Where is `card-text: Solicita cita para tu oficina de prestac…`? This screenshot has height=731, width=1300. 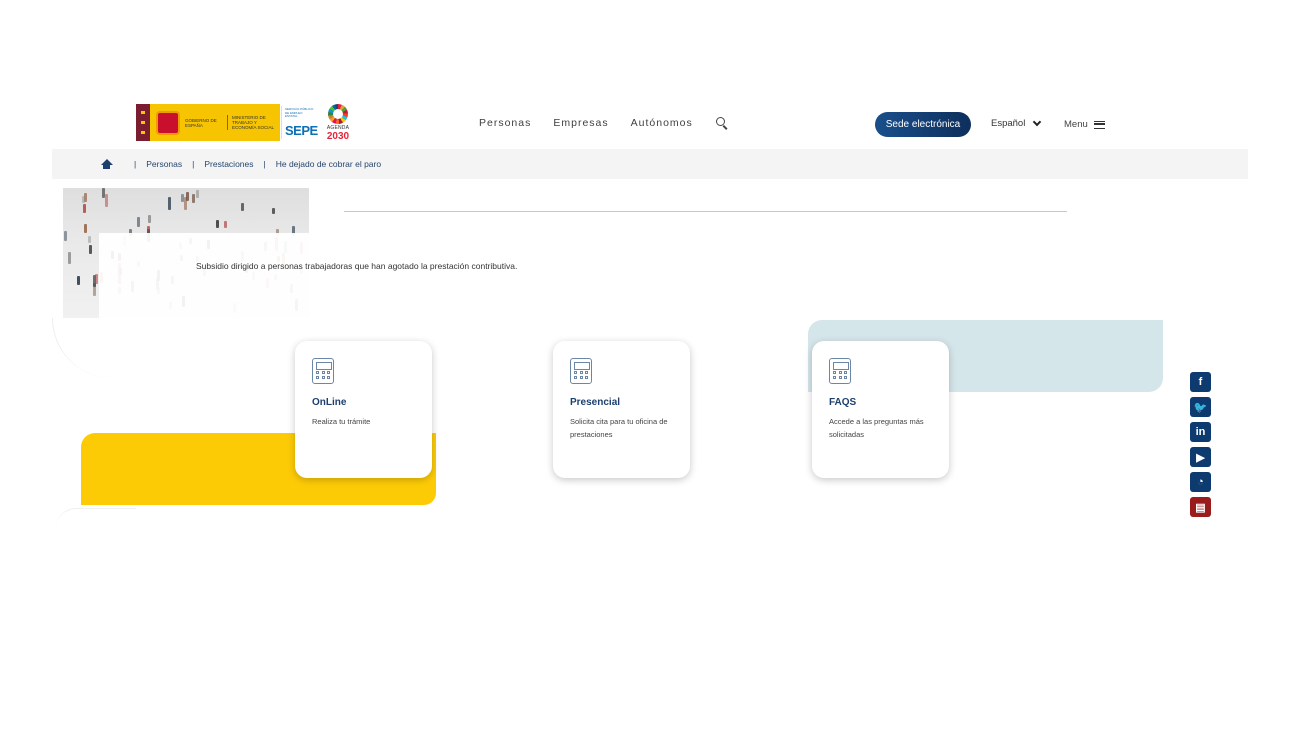 card-text: Solicita cita para tu oficina de prestac… is located at coordinates (619, 428).